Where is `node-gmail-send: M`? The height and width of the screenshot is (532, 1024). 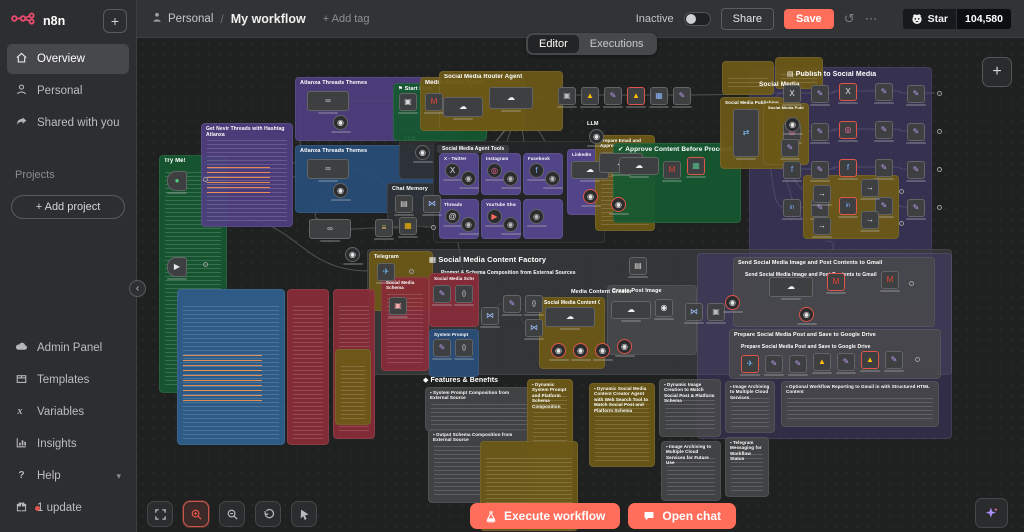 node-gmail-send: M is located at coordinates (836, 282).